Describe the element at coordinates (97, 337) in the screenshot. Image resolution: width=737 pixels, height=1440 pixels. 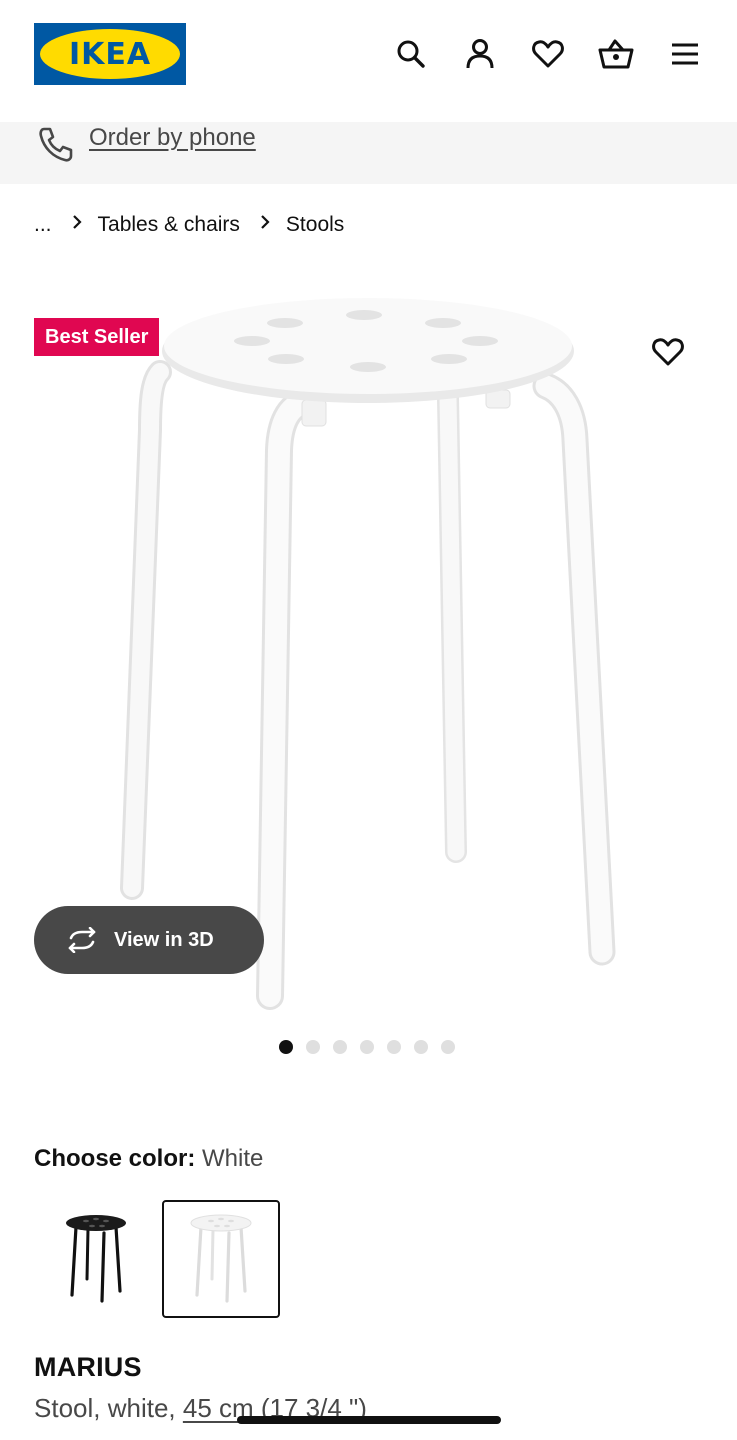
I see `best-seller-badge: Best Seller` at that location.